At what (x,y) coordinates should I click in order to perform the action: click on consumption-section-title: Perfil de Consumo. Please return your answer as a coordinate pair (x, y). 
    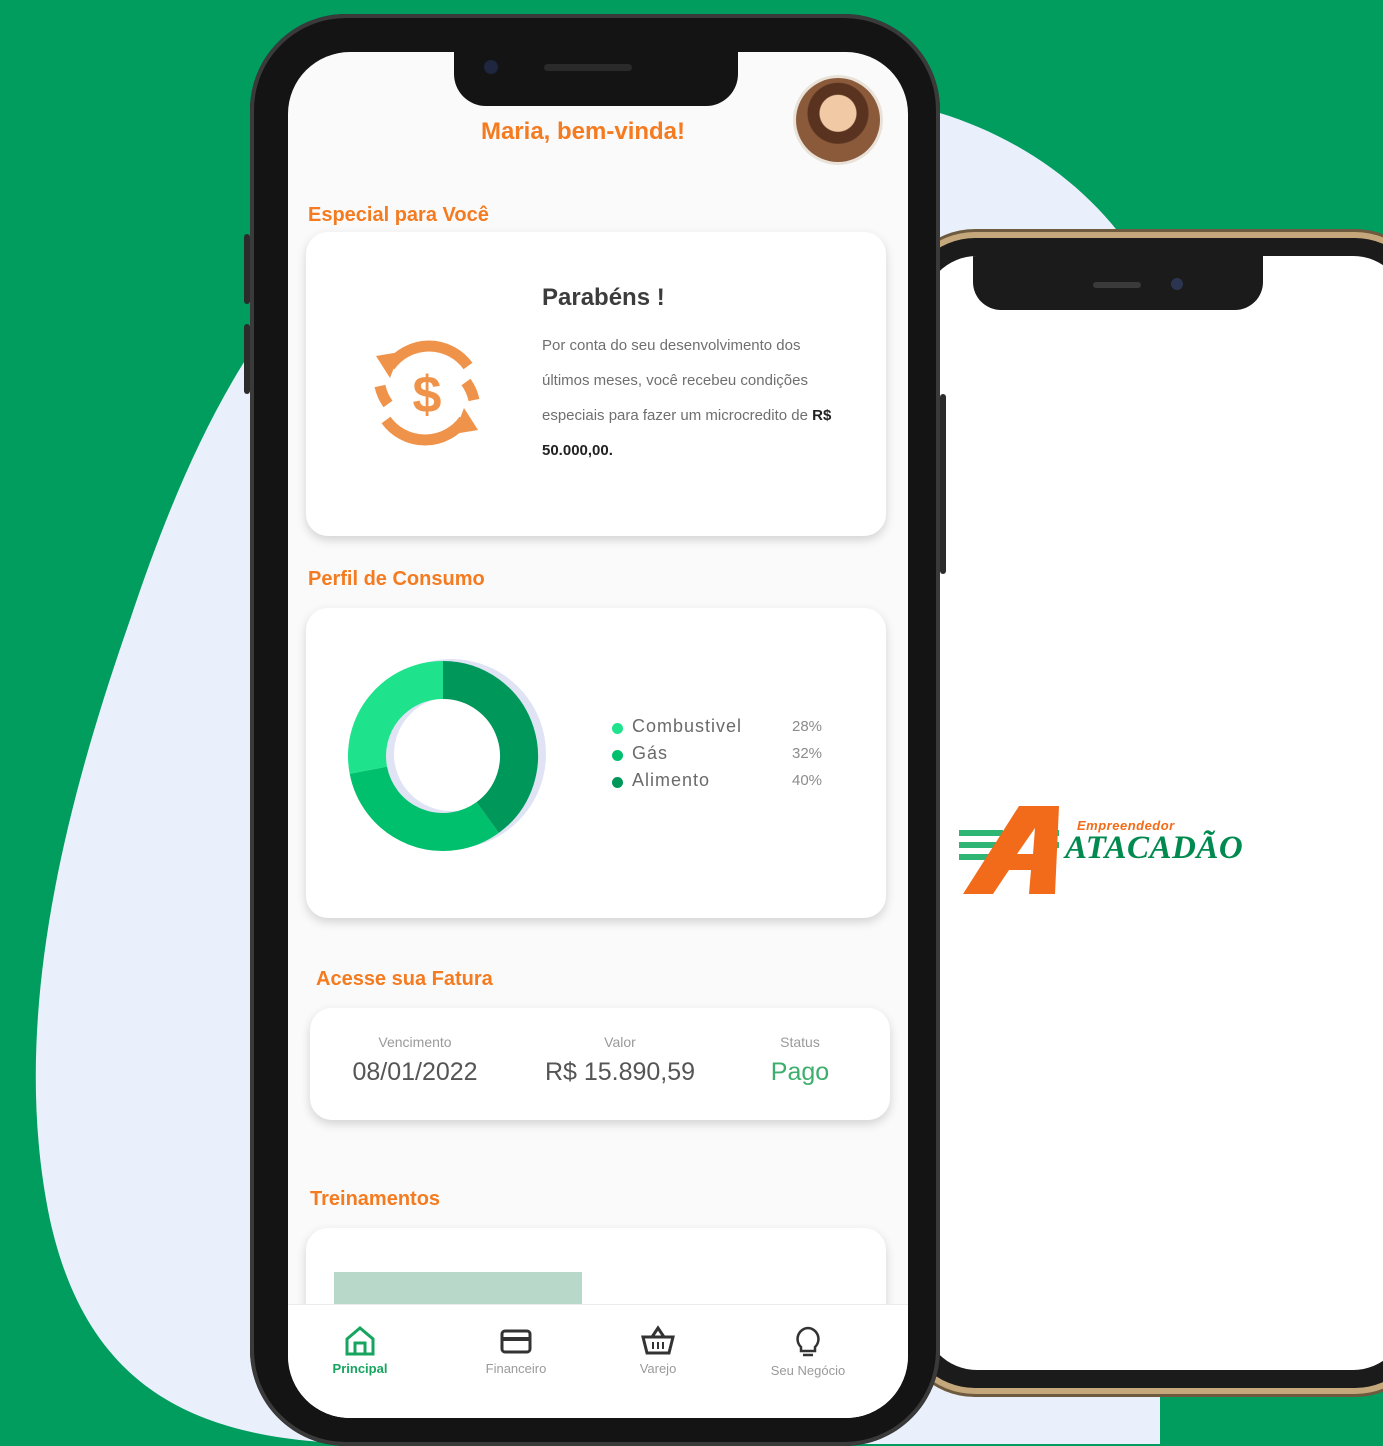
    Looking at the image, I should click on (396, 579).